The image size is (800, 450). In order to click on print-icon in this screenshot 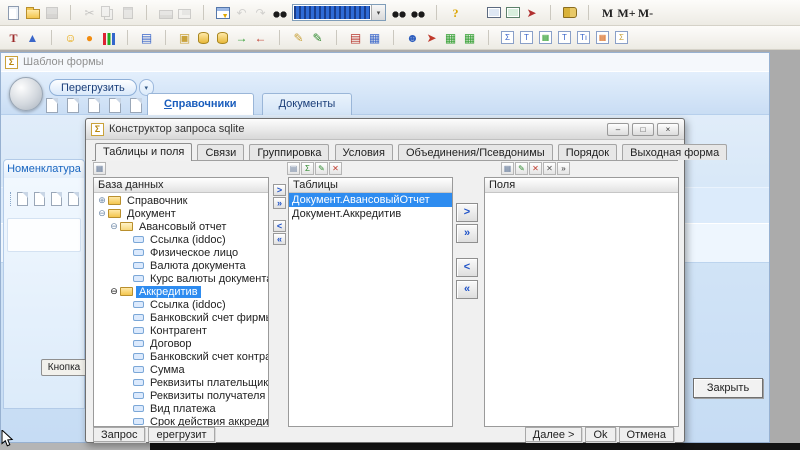, I will do `click(165, 12)`.